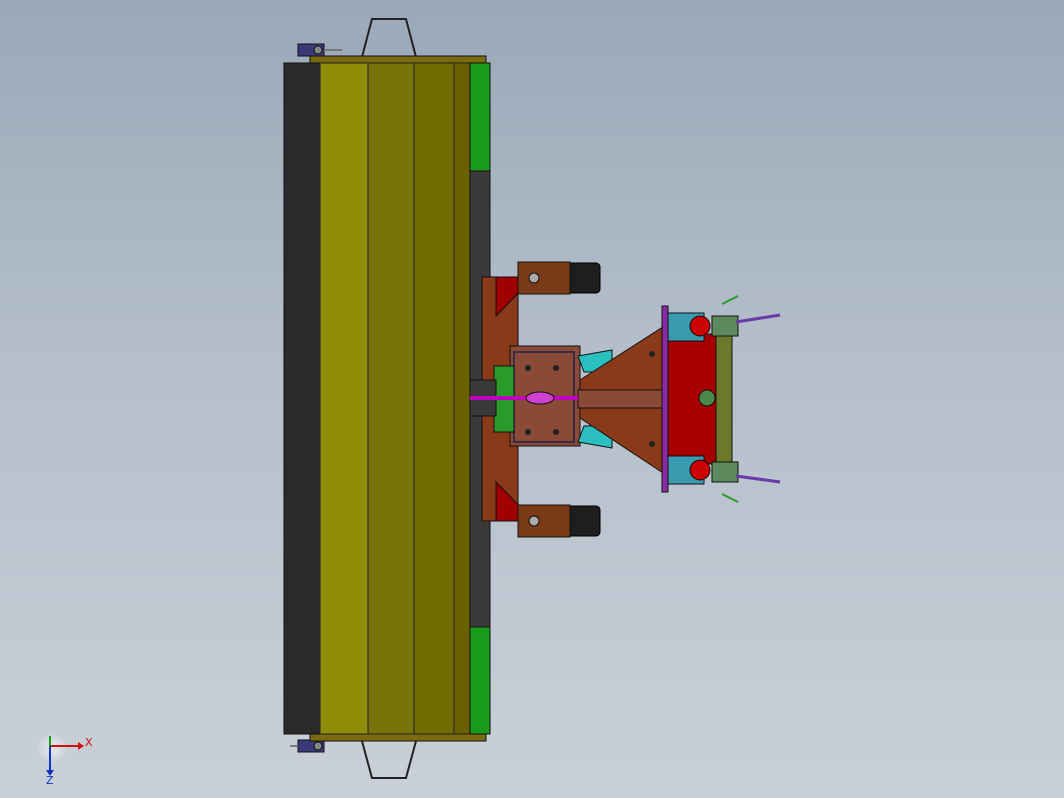 Image resolution: width=1064 pixels, height=798 pixels. I want to click on wheel-bottom-hub, so click(544, 521).